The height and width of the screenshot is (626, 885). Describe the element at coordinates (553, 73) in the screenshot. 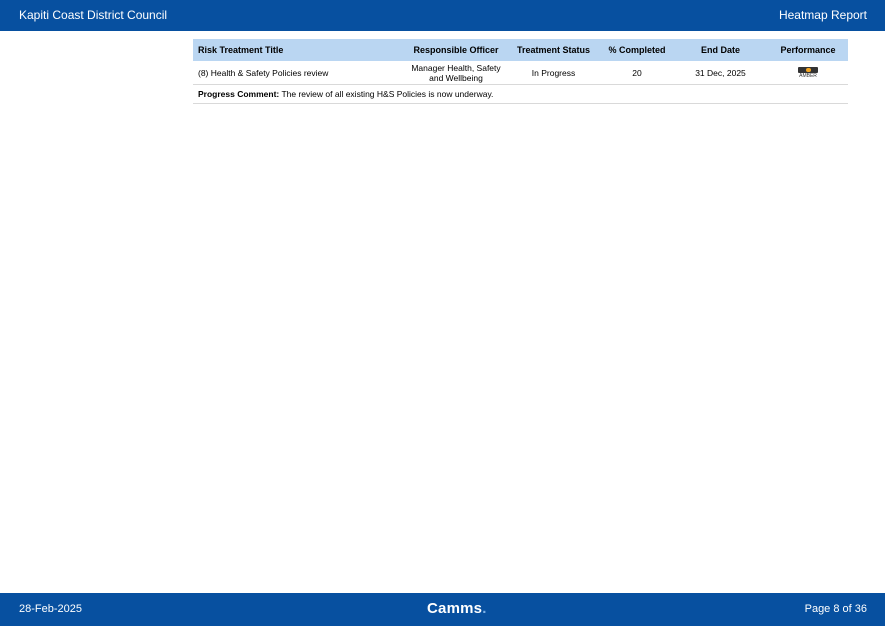

I see `cell-status: In Progress` at that location.